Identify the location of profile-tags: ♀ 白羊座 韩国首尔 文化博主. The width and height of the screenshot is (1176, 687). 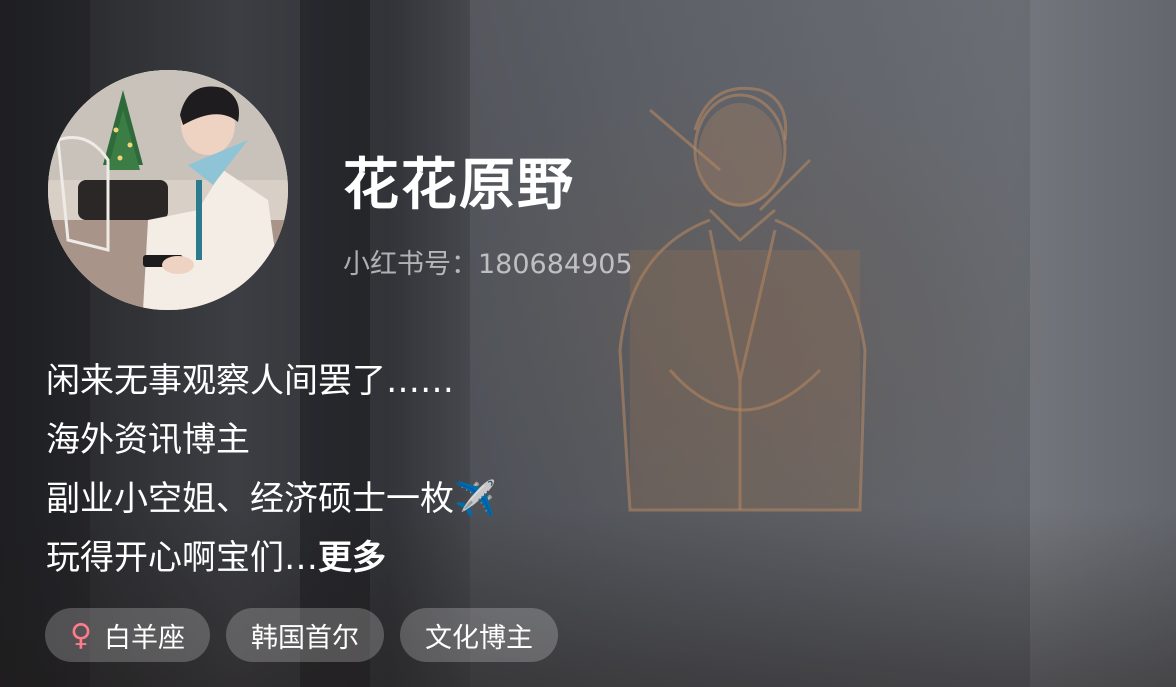
(301, 635).